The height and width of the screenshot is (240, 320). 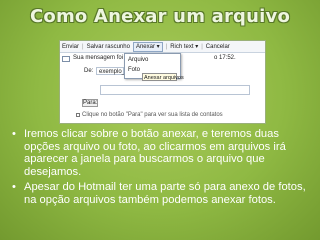 I want to click on to-field, so click(x=175, y=90).